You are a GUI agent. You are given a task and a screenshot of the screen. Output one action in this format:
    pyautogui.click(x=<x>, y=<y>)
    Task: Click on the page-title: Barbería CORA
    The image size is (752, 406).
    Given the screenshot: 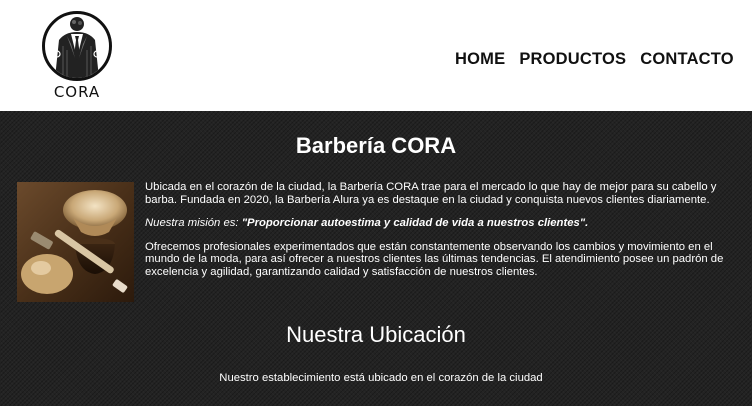 What is the action you would take?
    pyautogui.click(x=376, y=145)
    